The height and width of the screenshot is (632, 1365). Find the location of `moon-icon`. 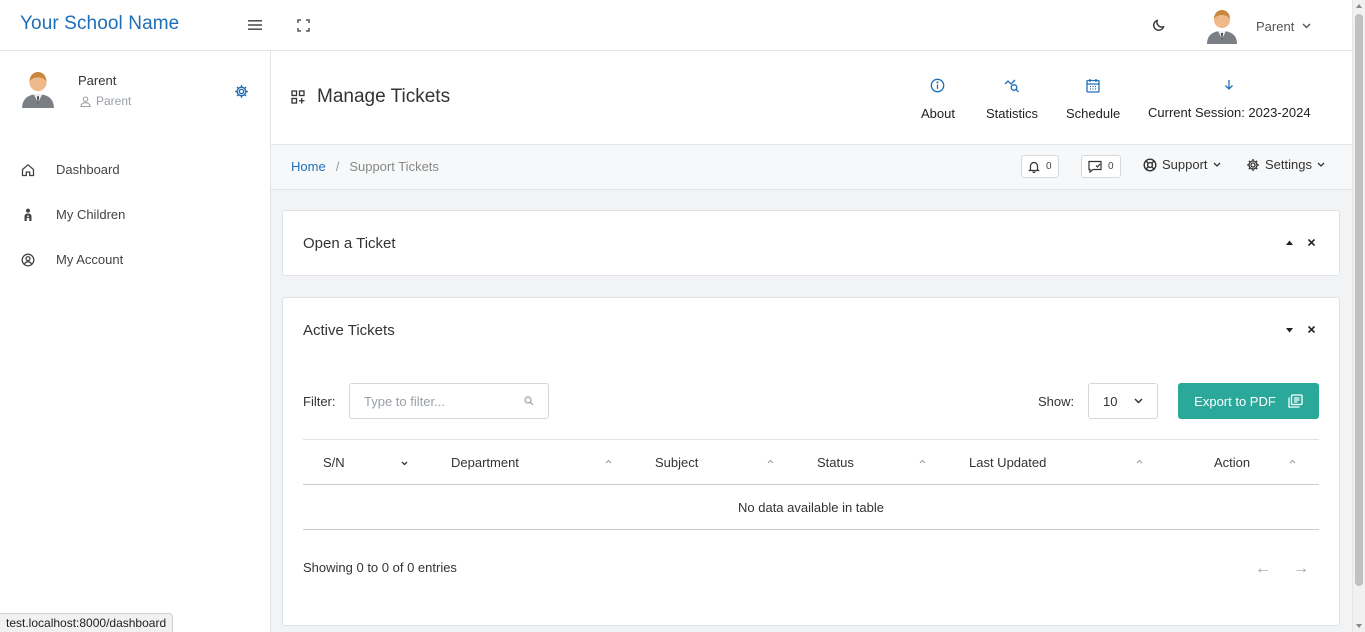

moon-icon is located at coordinates (1159, 25).